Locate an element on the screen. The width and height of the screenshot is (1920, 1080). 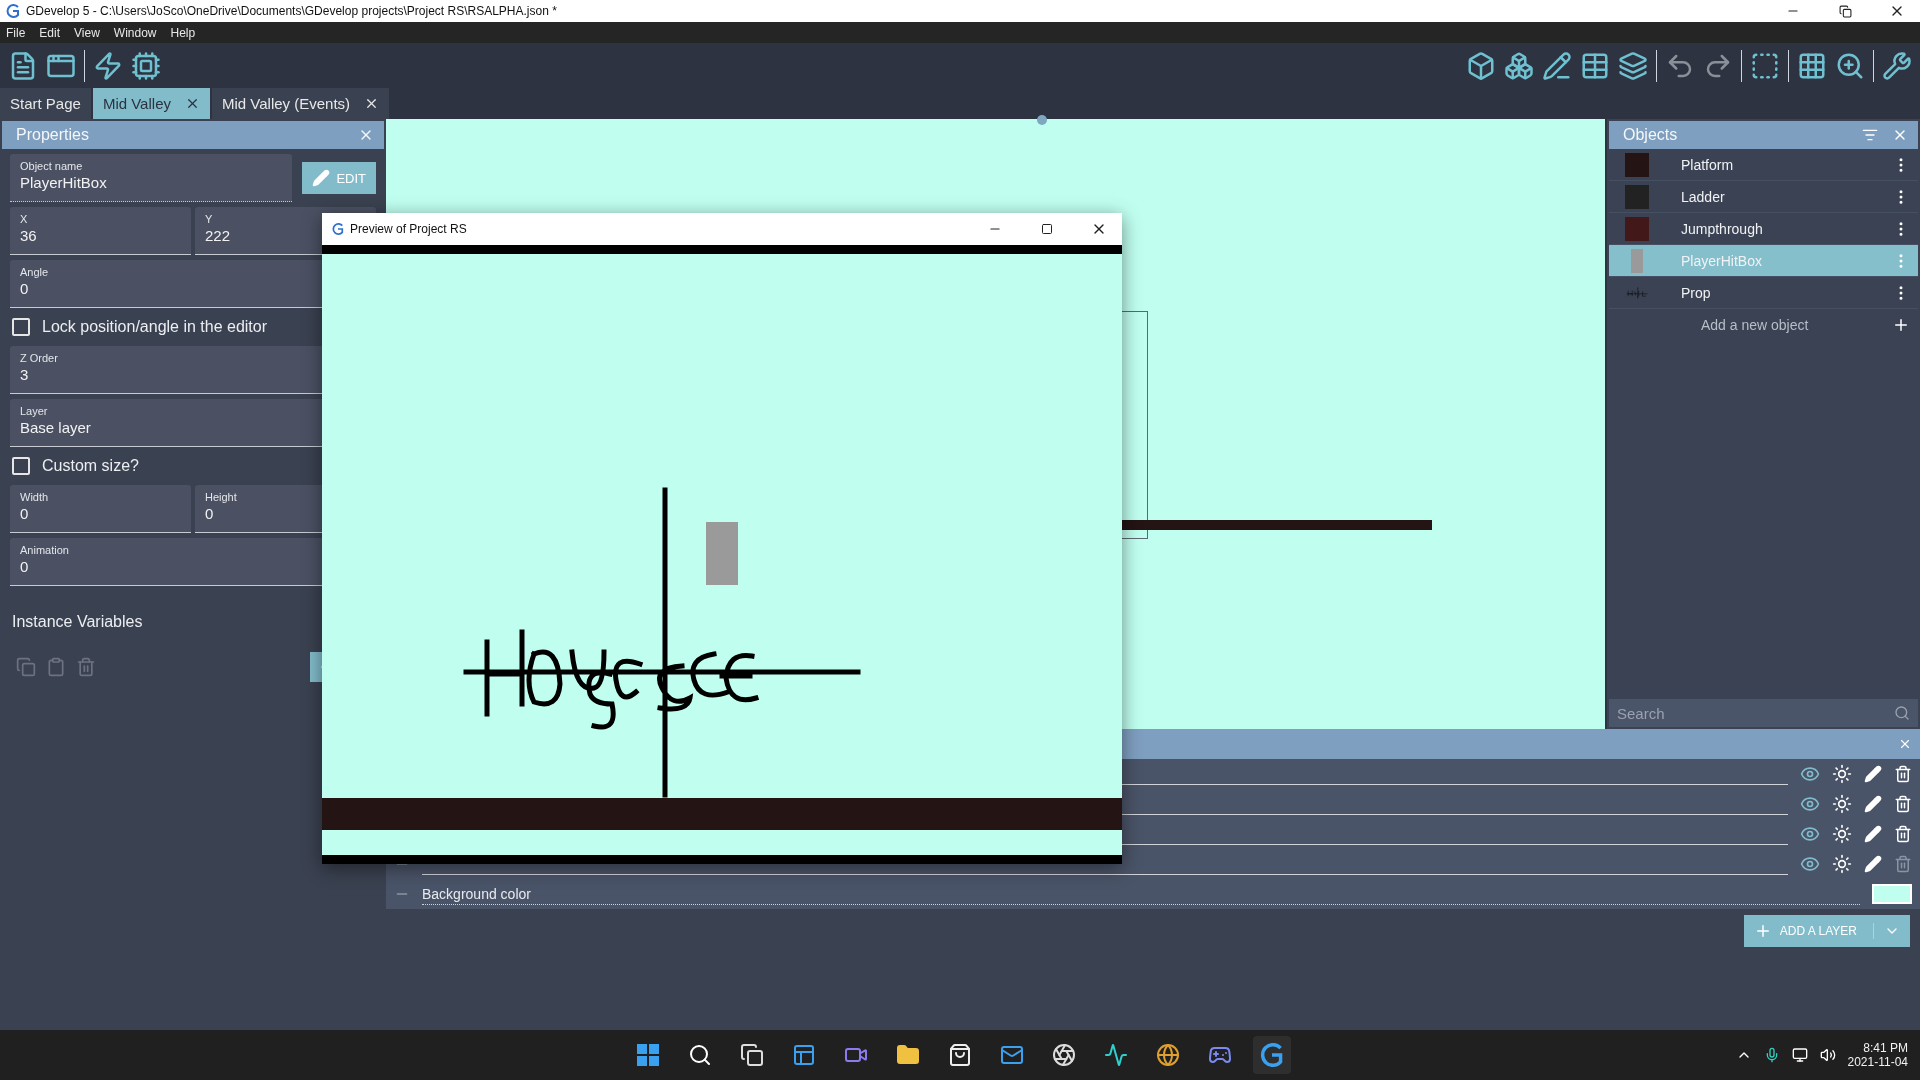
menu-item: Edit is located at coordinates (50, 32).